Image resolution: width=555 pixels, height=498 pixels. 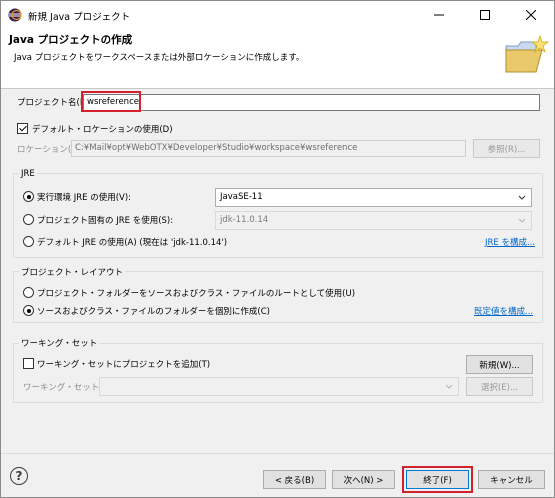 What do you see at coordinates (153, 312) in the screenshot?
I see `layout-separate-folders-label: ソースおよびクラス・ファイルのフォルダーを個別に作成(C)` at bounding box center [153, 312].